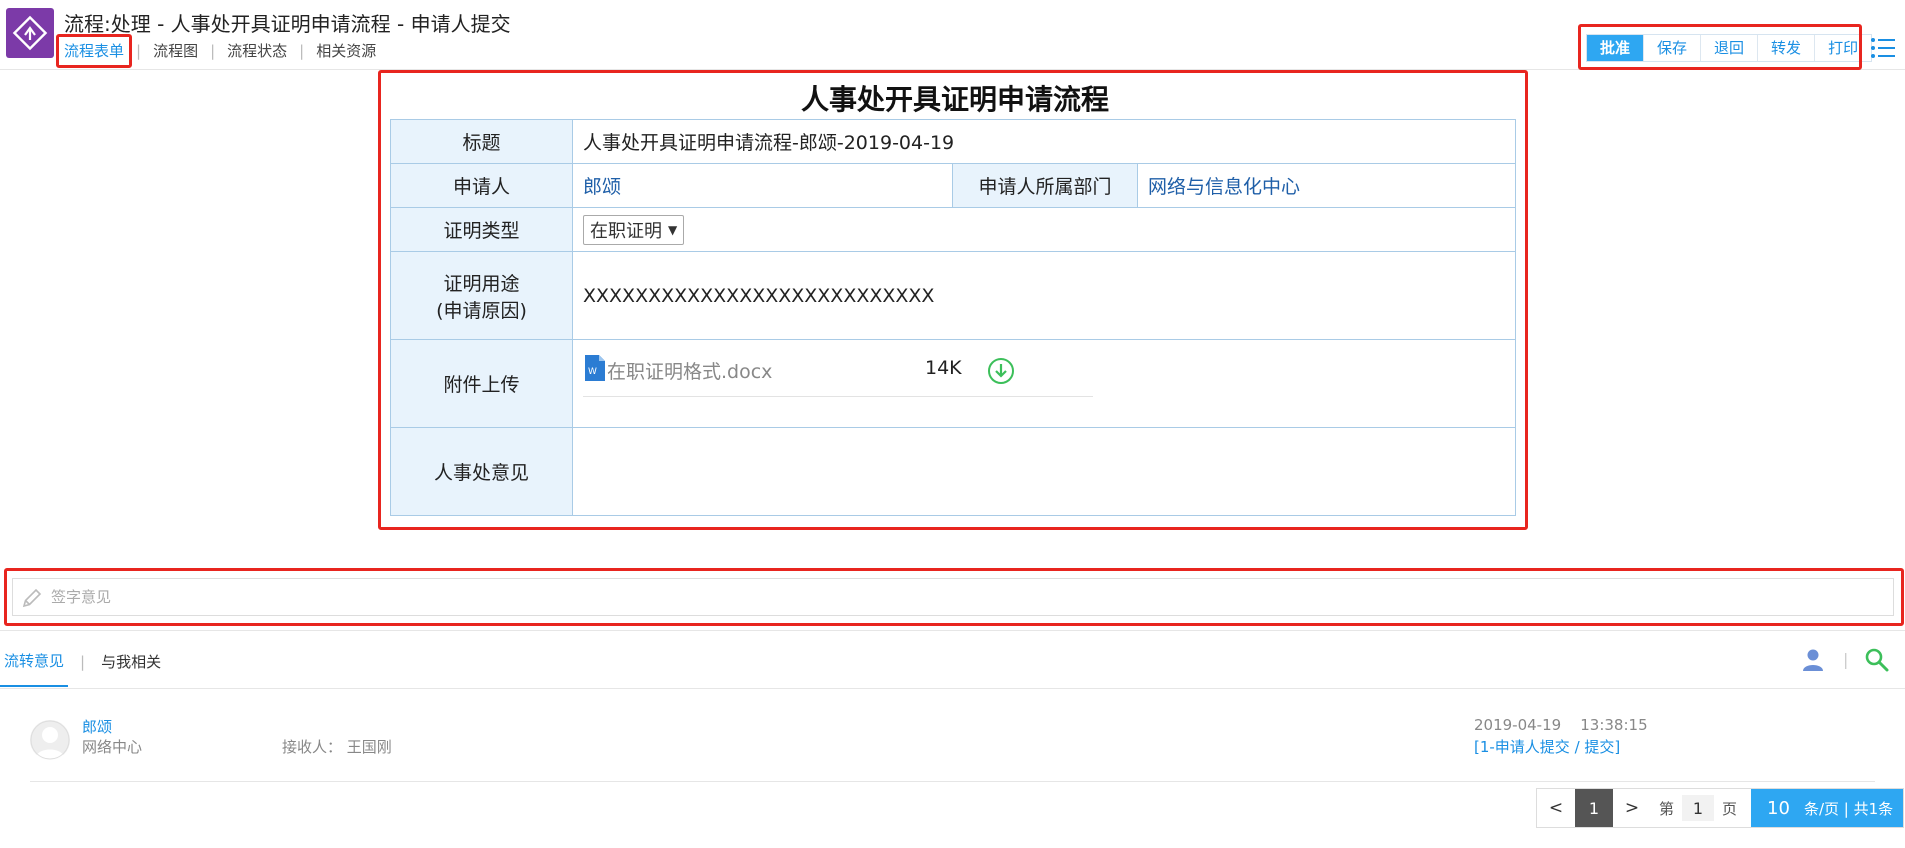 The width and height of the screenshot is (1905, 848). I want to click on sign-opinion-input, so click(961, 597).